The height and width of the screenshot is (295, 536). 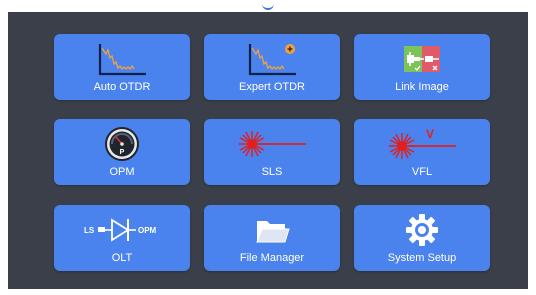 What do you see at coordinates (272, 230) in the screenshot?
I see `folder-icon` at bounding box center [272, 230].